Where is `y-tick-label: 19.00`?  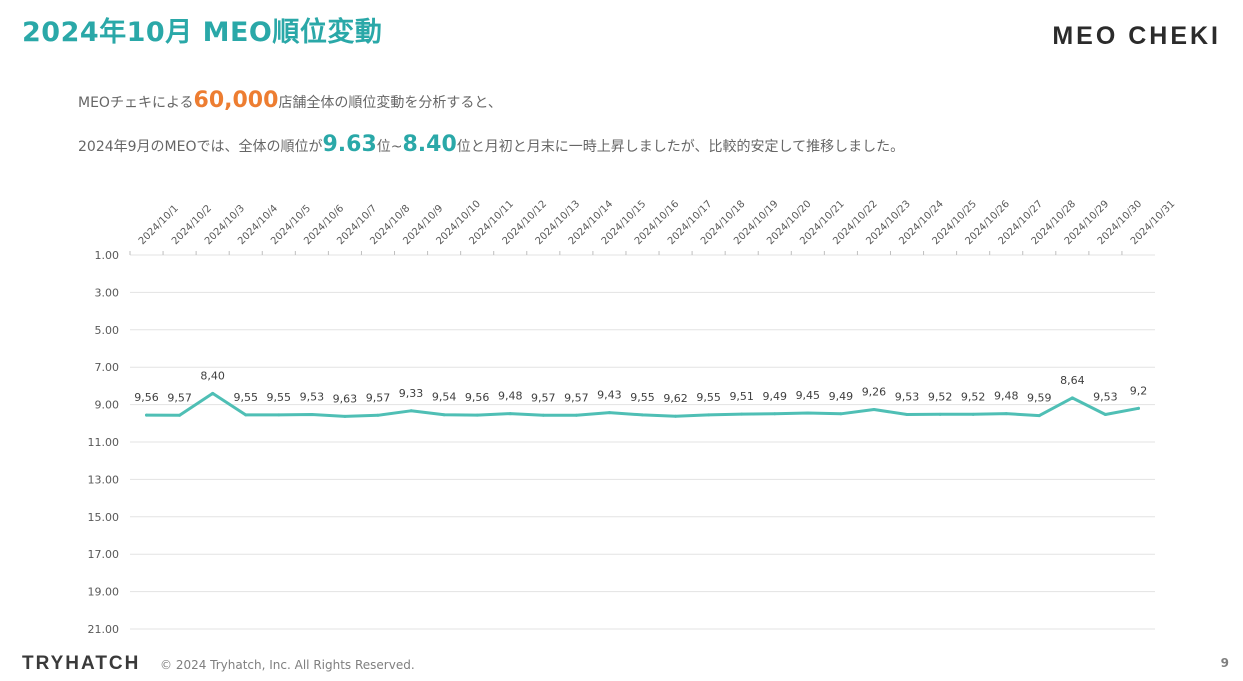 y-tick-label: 19.00 is located at coordinates (104, 592).